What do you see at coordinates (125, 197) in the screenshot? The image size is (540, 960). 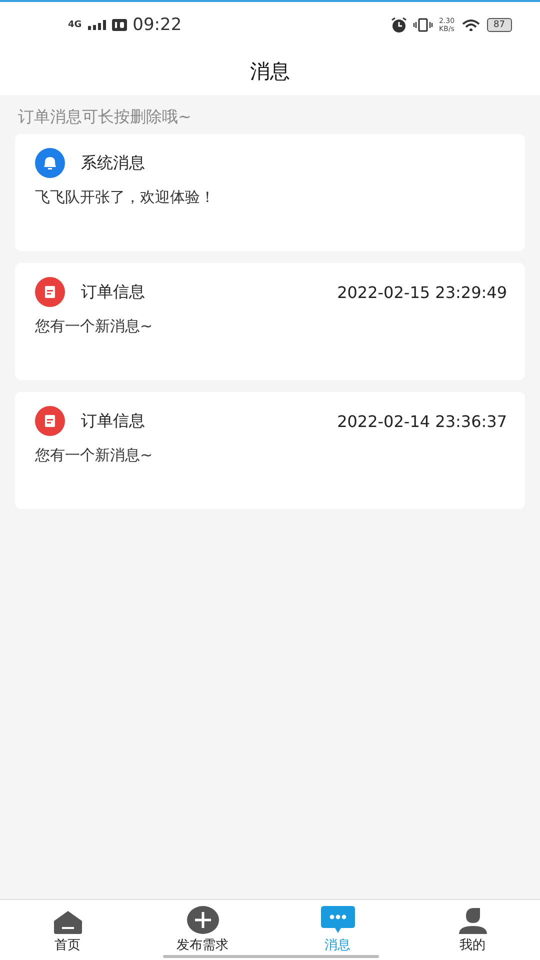 I see `message-text: 飞飞队开张了，欢迎体验！` at bounding box center [125, 197].